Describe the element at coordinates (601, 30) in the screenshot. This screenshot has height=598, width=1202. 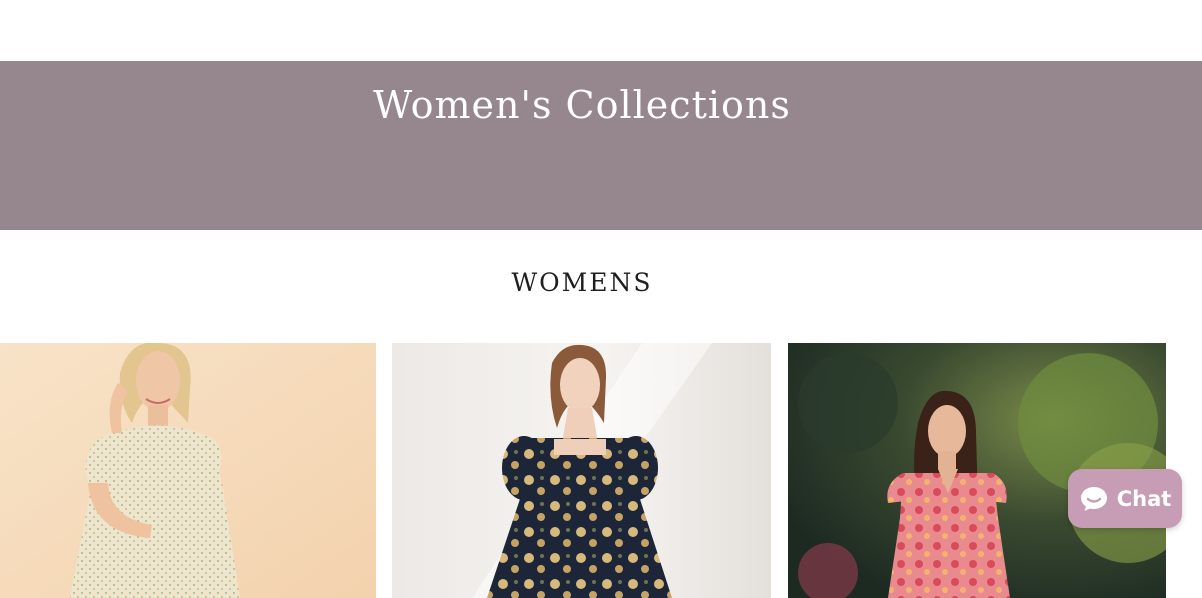
I see `header-spacer` at that location.